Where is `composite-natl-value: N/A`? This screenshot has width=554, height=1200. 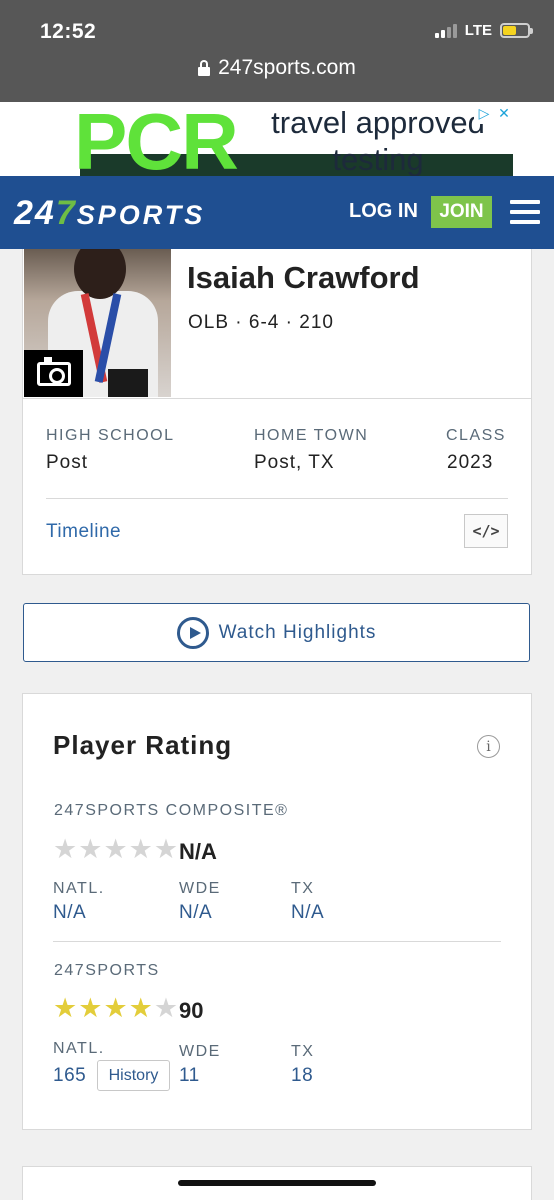 composite-natl-value: N/A is located at coordinates (69, 913).